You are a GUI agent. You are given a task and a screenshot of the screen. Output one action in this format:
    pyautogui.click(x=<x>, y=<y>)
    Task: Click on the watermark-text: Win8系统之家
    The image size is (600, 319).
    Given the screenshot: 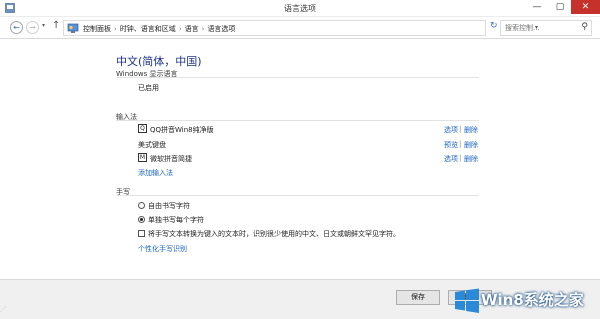 What is the action you would take?
    pyautogui.click(x=532, y=300)
    